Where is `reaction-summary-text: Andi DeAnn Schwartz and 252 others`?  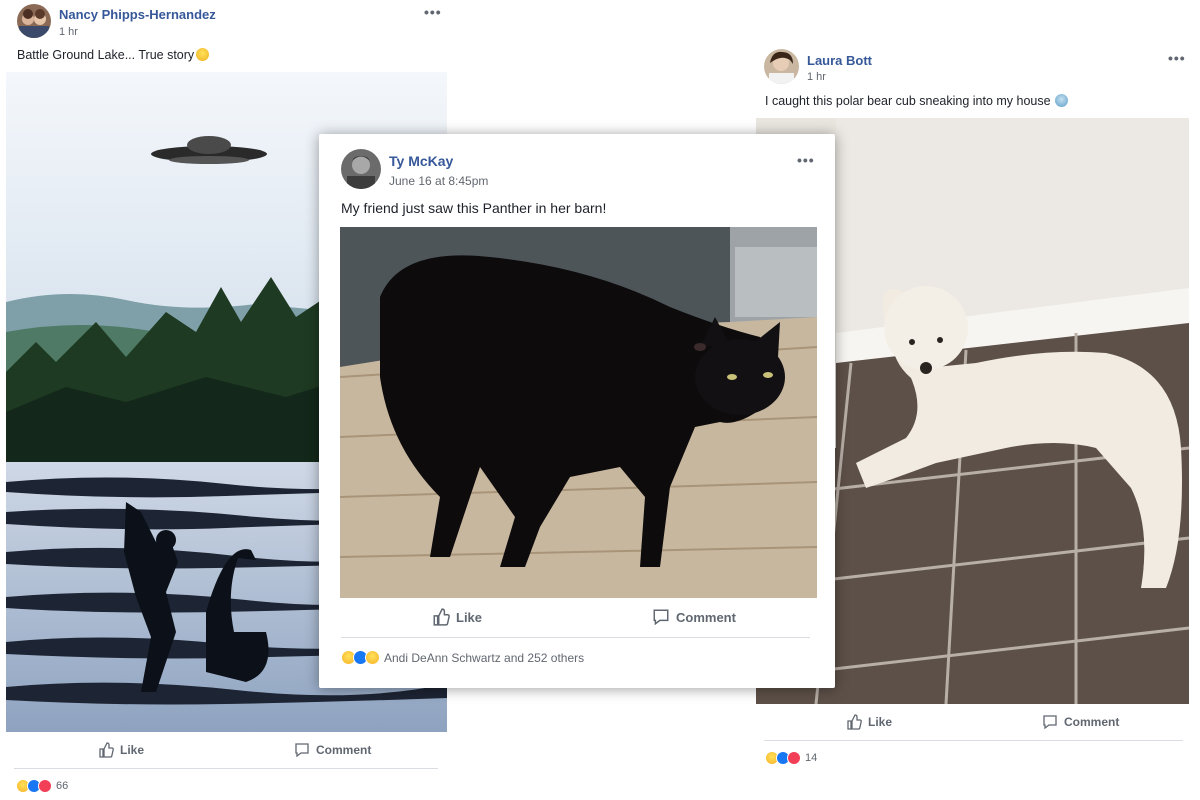
reaction-summary-text: Andi DeAnn Schwartz and 252 others is located at coordinates (484, 657).